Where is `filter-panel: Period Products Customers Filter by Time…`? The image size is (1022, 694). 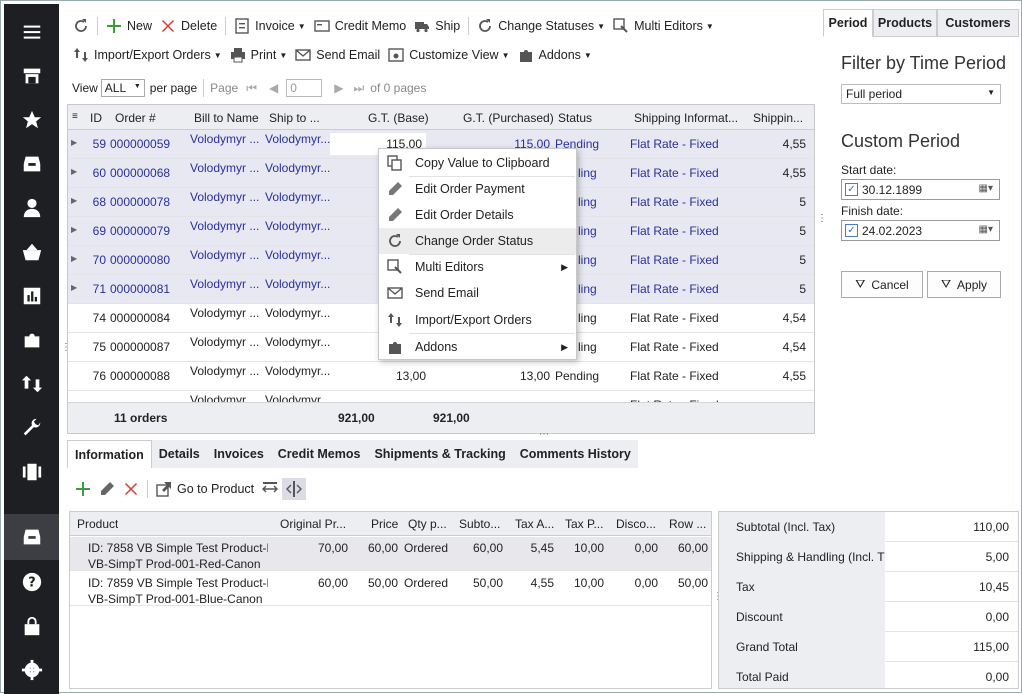 filter-panel: Period Products Customers Filter by Time… is located at coordinates (920, 159).